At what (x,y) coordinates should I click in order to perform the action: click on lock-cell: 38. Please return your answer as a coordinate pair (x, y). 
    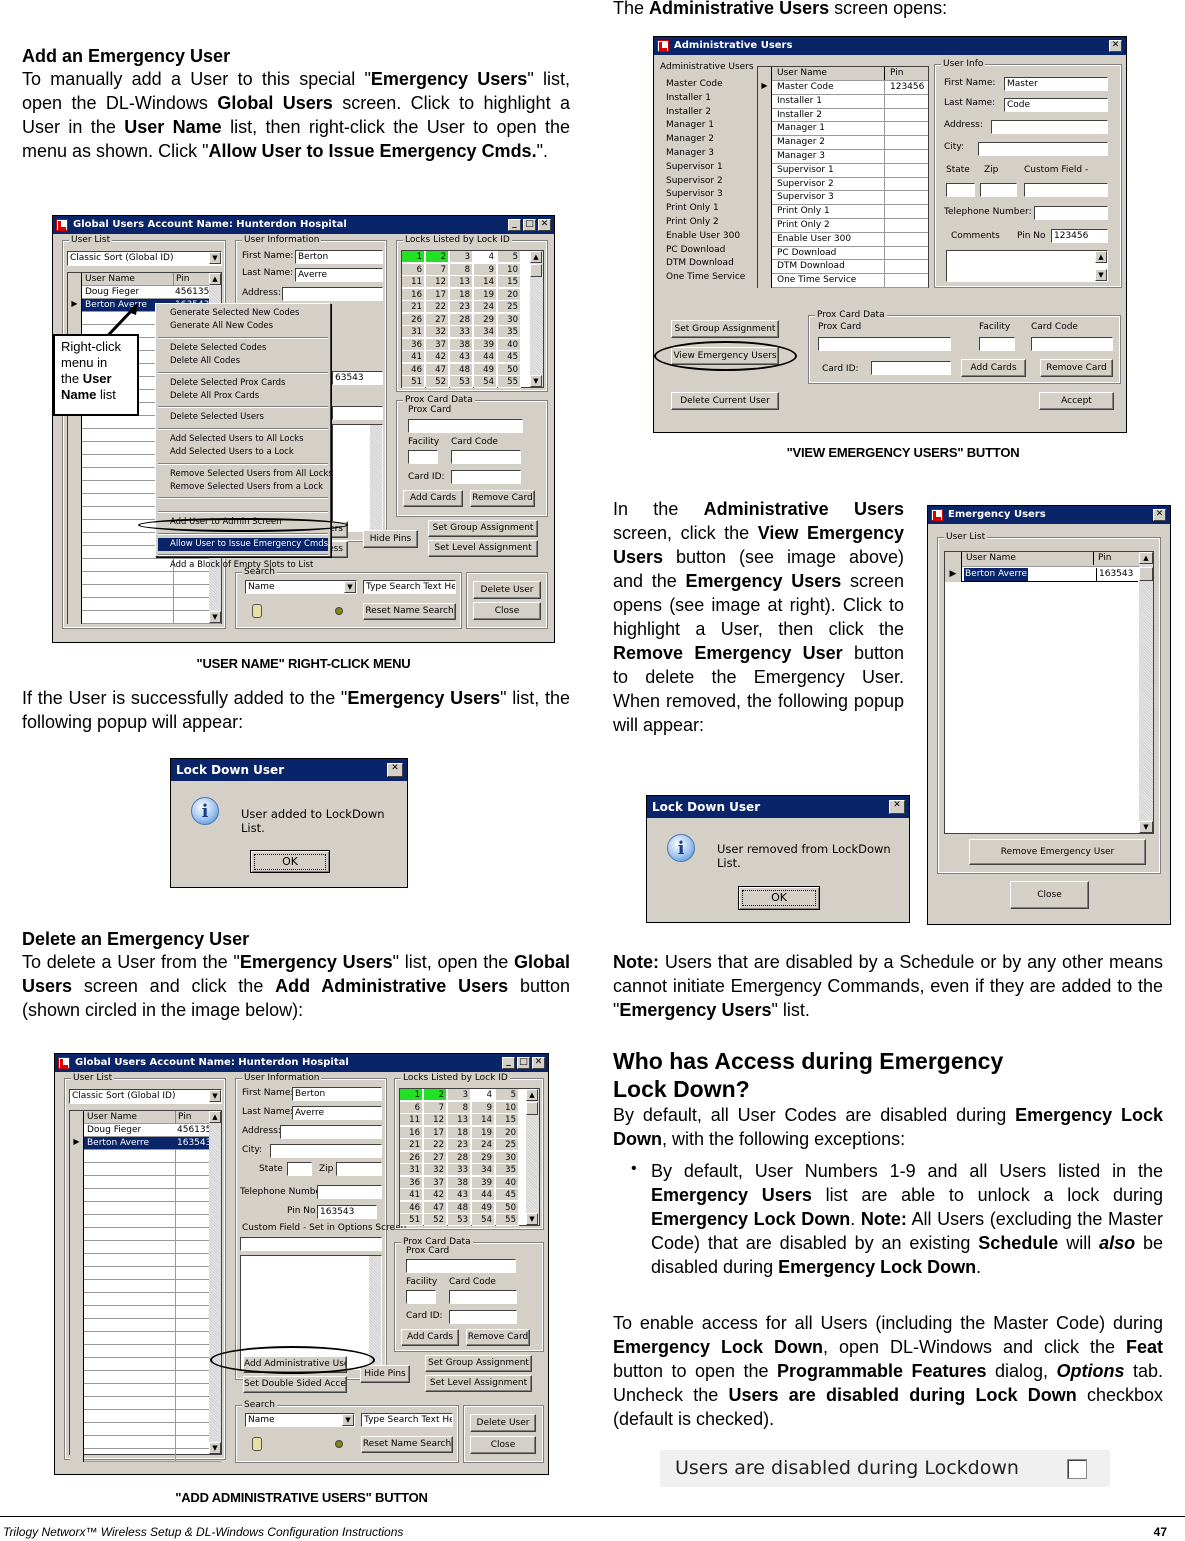
    Looking at the image, I should click on (459, 1182).